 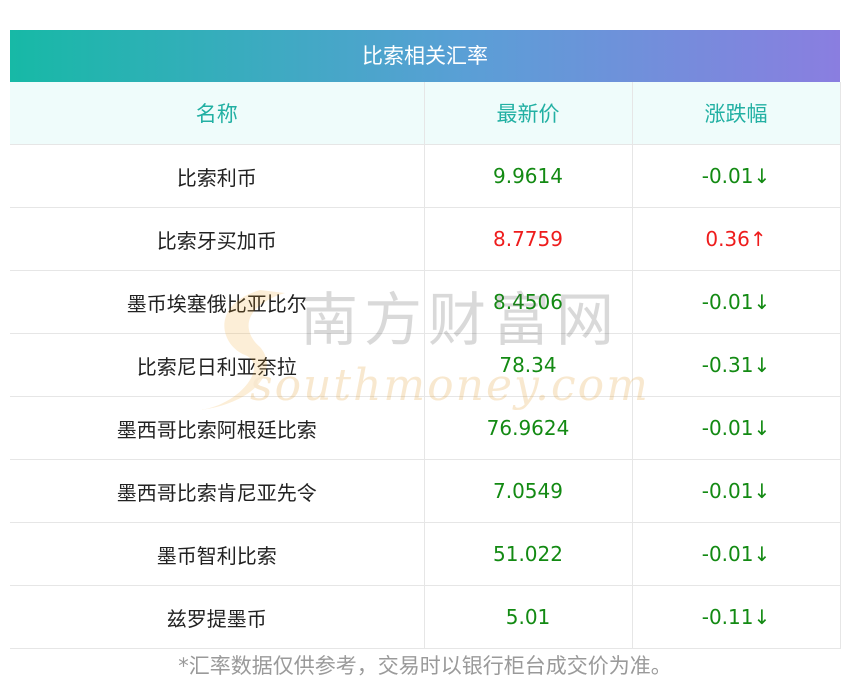 I want to click on header-price: 最新价, so click(x=527, y=113).